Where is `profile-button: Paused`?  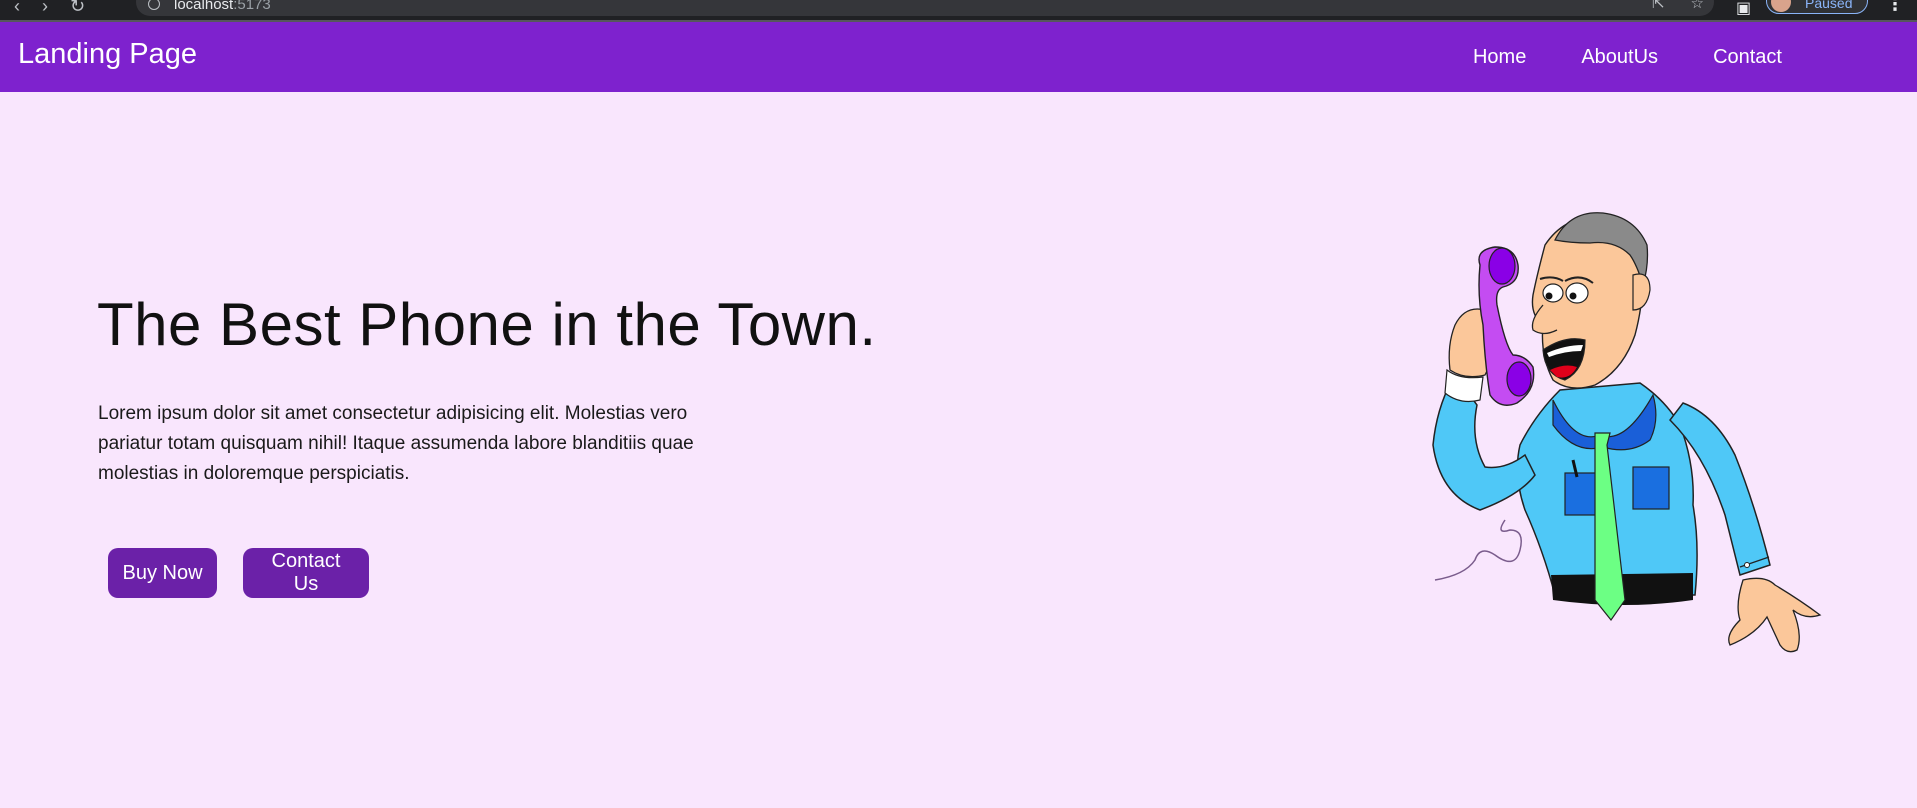
profile-button: Paused is located at coordinates (1817, 7).